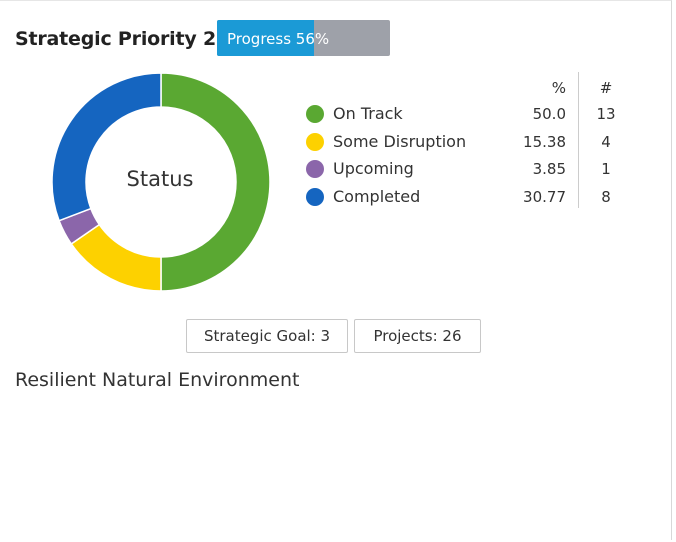 This screenshot has width=676, height=542. I want to click on status-donut-chart, so click(161, 182).